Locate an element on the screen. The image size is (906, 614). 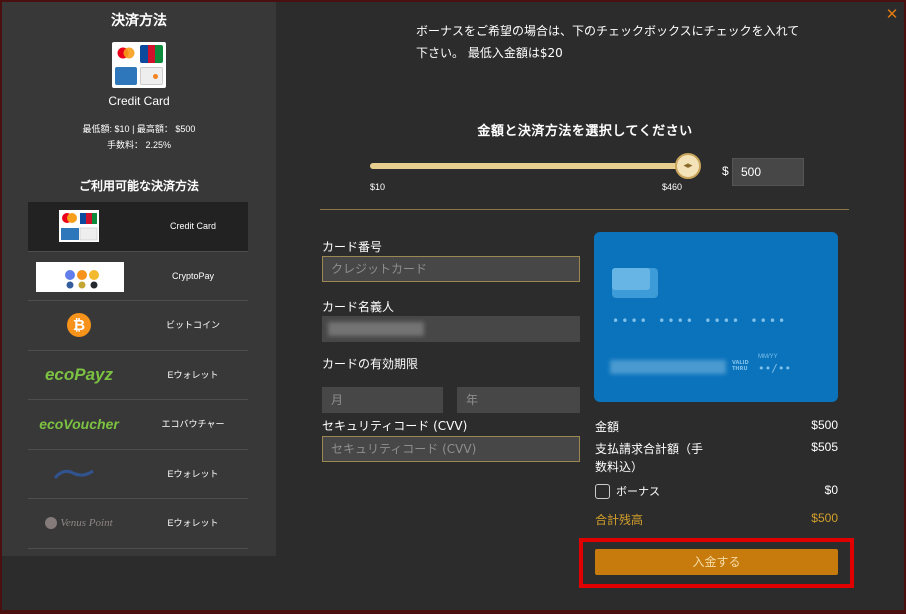
card-name-blurred is located at coordinates (668, 367).